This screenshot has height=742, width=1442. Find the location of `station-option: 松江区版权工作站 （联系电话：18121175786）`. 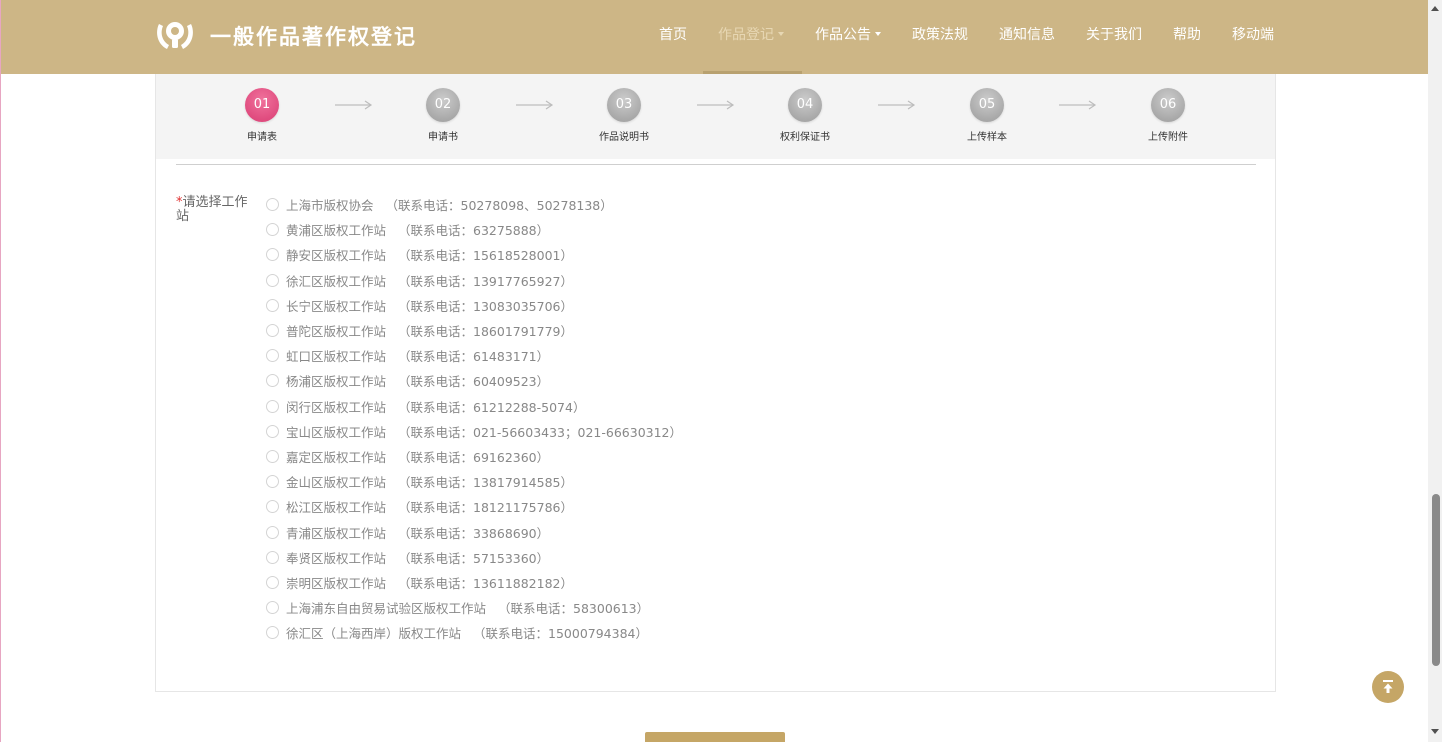

station-option: 松江区版权工作站 （联系电话：18121175786） is located at coordinates (474, 506).